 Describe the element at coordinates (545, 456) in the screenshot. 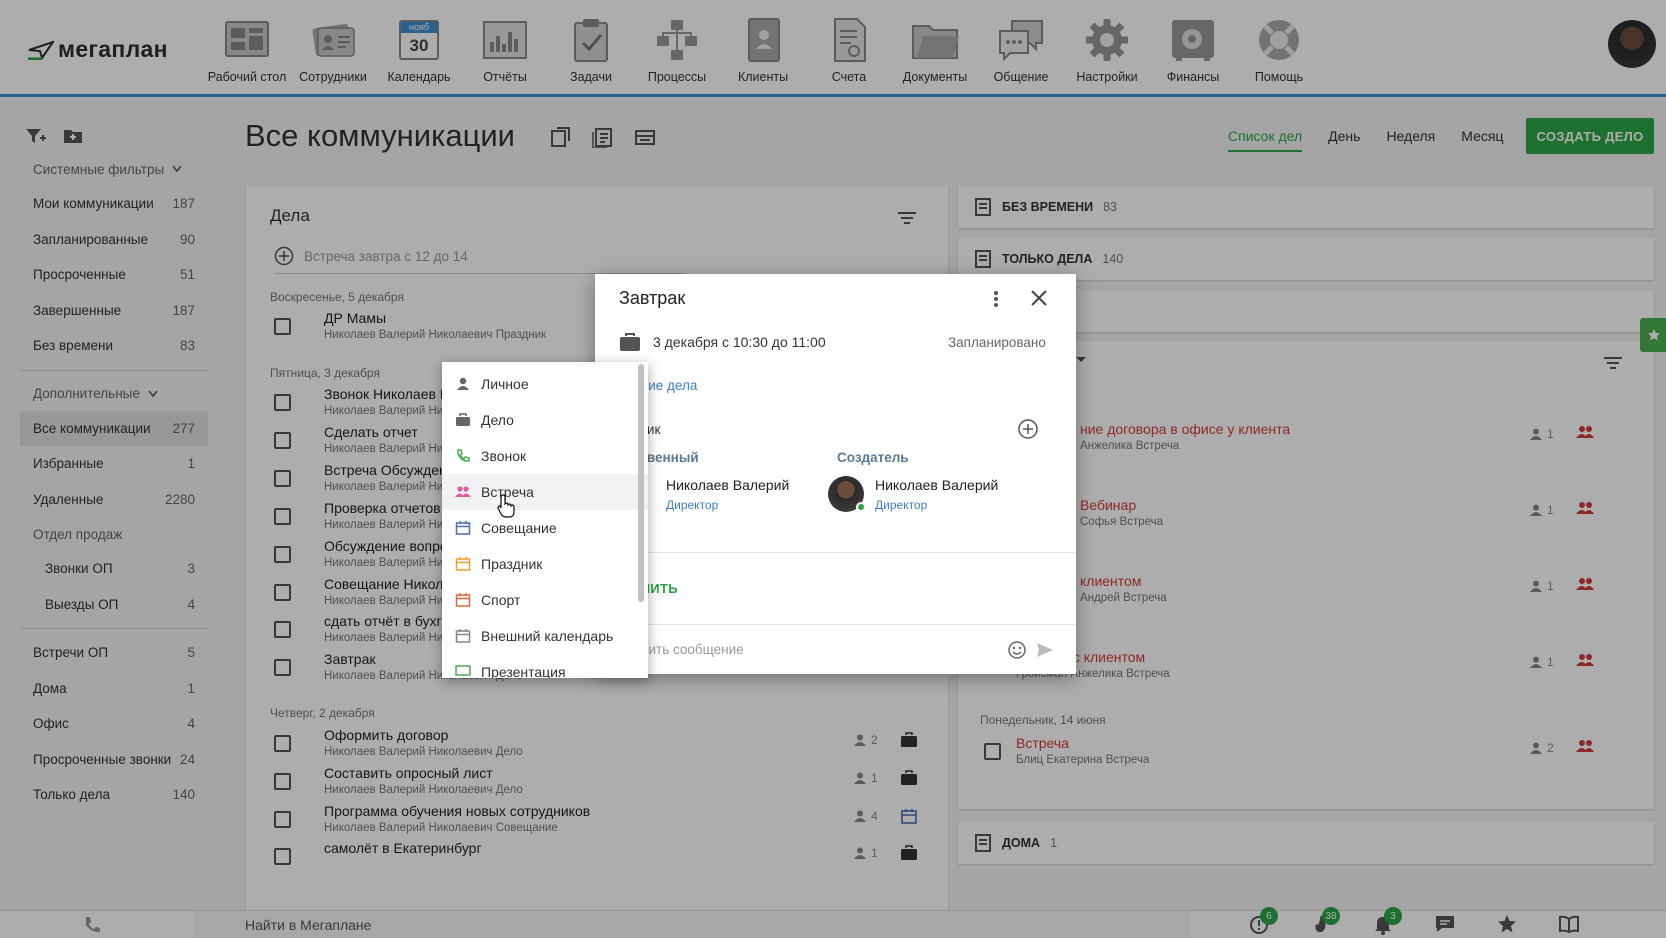

I see `dropdown-option: Звонок` at that location.